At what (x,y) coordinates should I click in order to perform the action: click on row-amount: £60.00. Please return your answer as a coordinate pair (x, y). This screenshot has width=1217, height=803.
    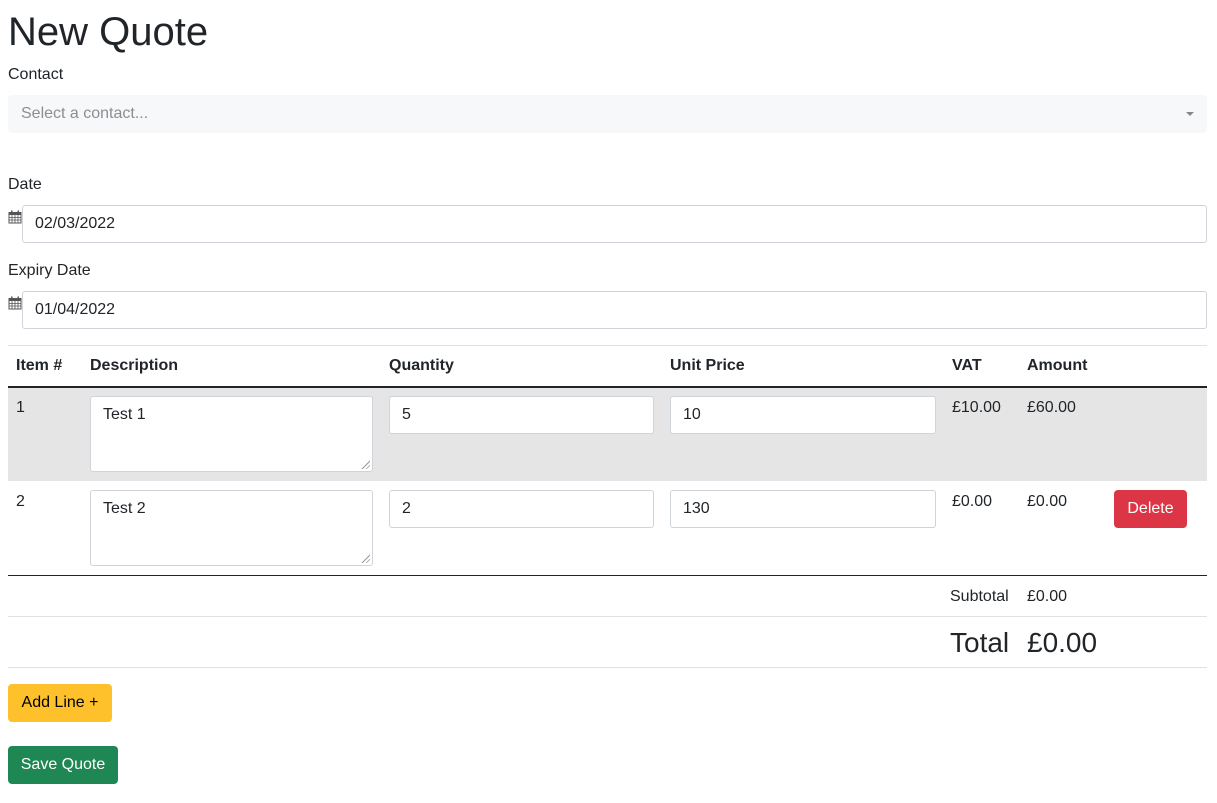
    Looking at the image, I should click on (1051, 407).